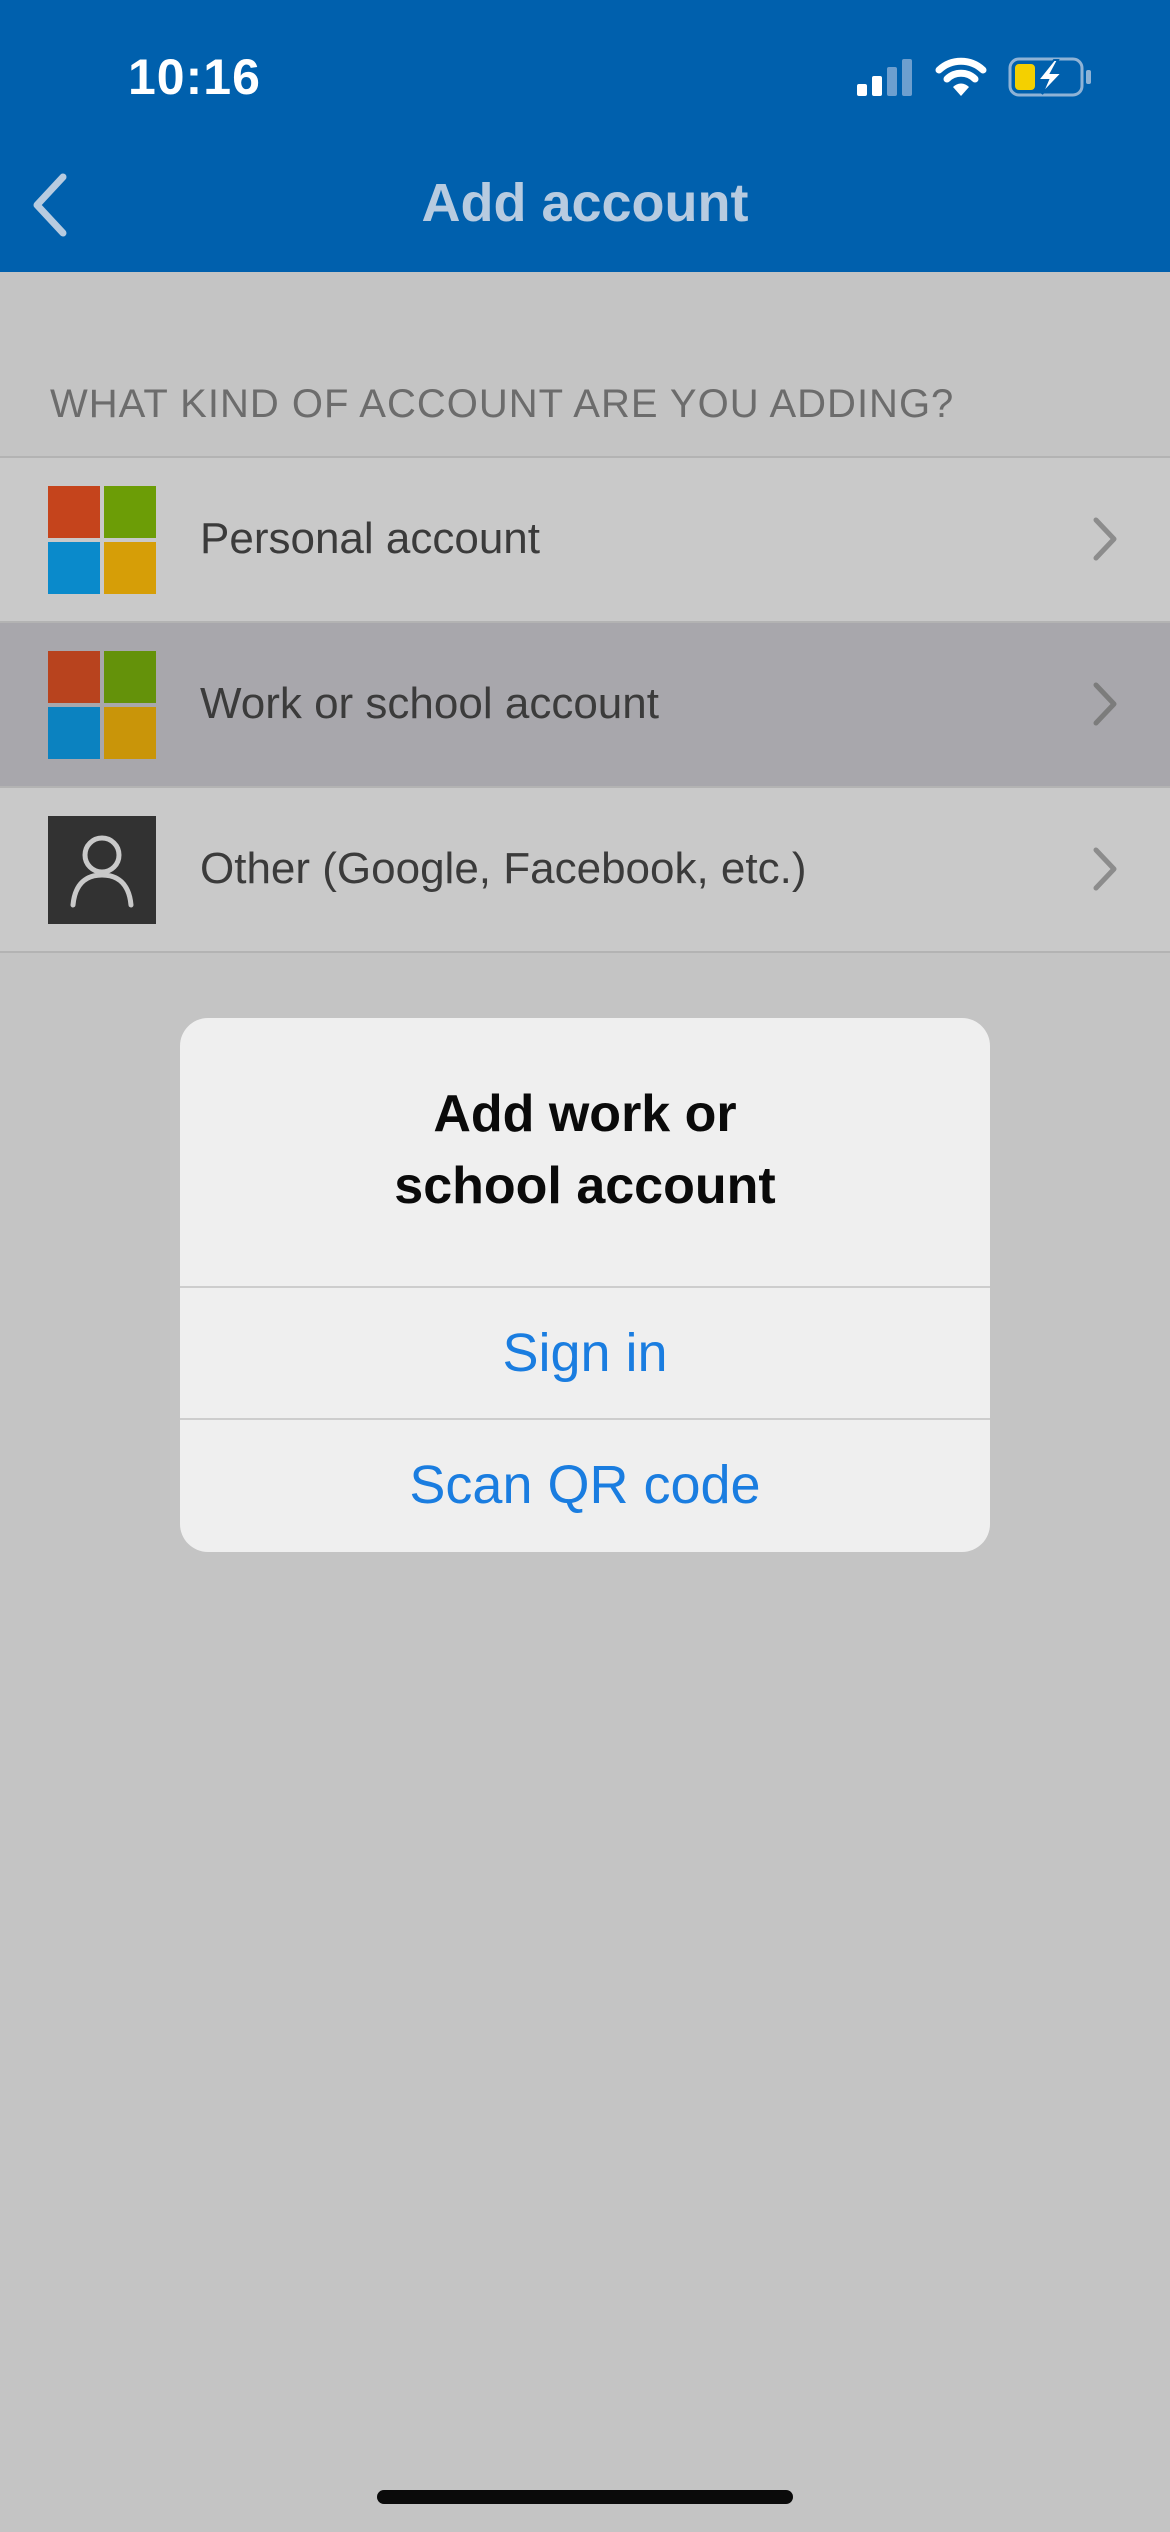  What do you see at coordinates (585, 1186) in the screenshot?
I see `dialog-title-line2: school account` at bounding box center [585, 1186].